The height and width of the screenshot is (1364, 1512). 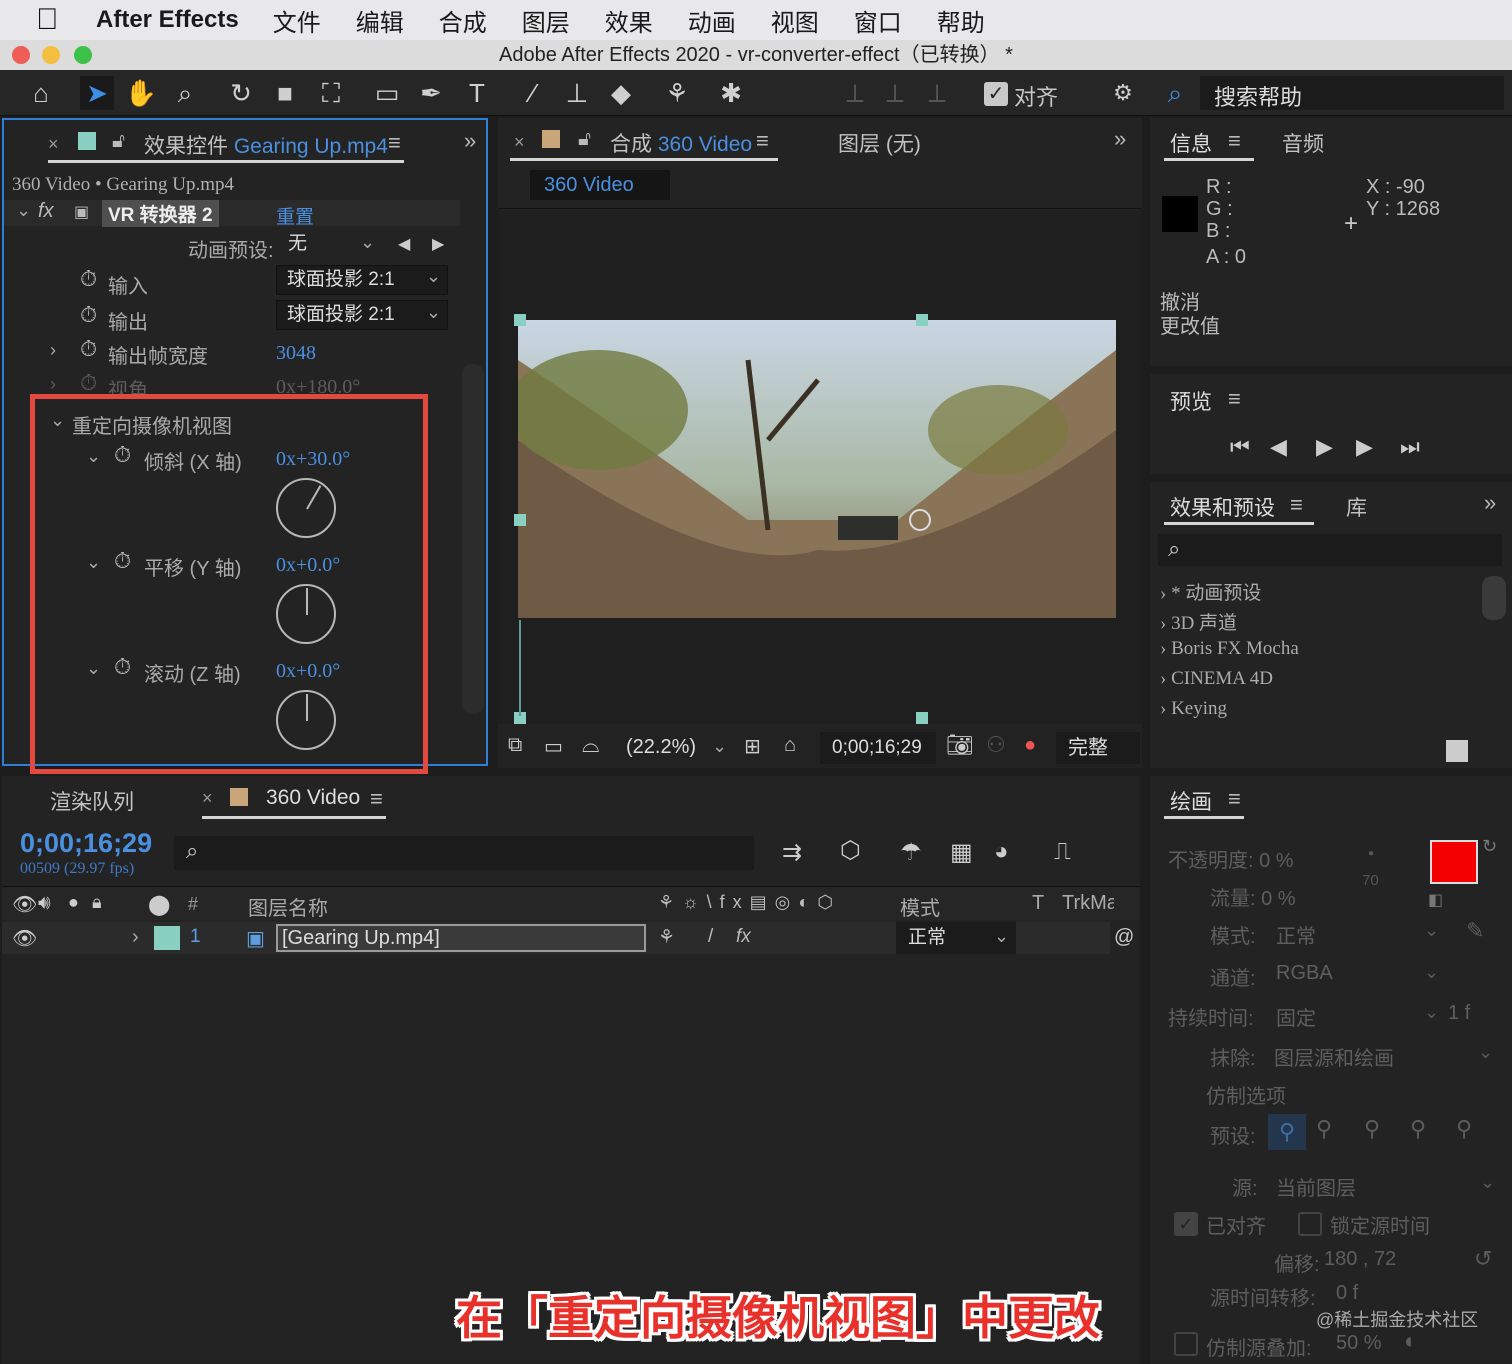 What do you see at coordinates (1191, 143) in the screenshot?
I see `tab-info: 信息` at bounding box center [1191, 143].